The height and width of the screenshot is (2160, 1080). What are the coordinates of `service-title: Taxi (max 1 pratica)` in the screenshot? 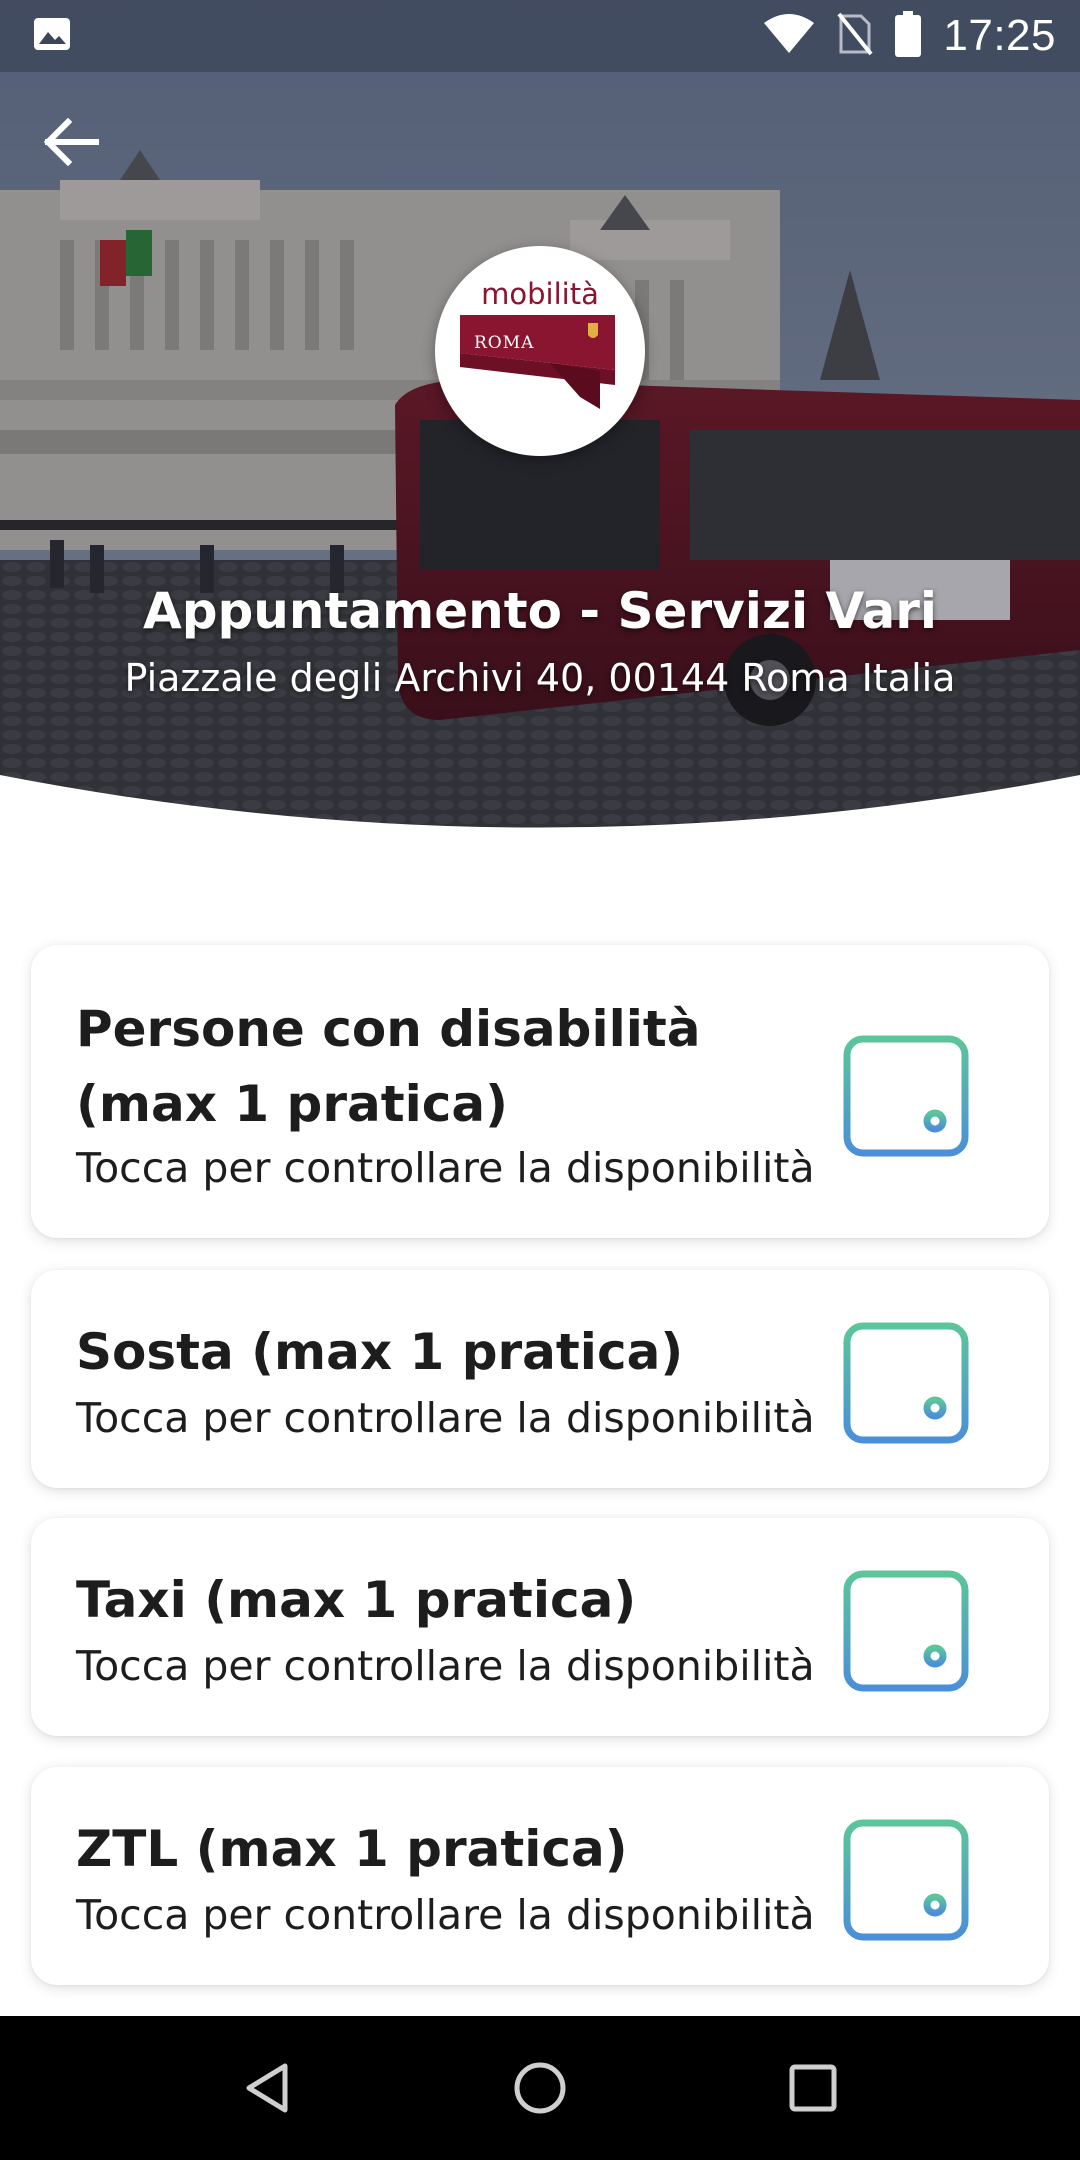 It's located at (356, 1600).